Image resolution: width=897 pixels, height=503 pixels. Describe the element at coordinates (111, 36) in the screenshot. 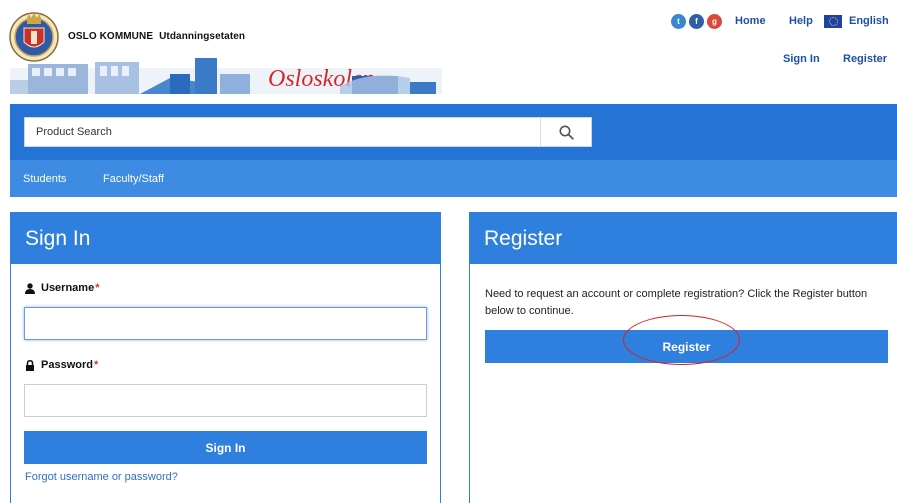

I see `org-name: OSLO KOMMUNE` at that location.